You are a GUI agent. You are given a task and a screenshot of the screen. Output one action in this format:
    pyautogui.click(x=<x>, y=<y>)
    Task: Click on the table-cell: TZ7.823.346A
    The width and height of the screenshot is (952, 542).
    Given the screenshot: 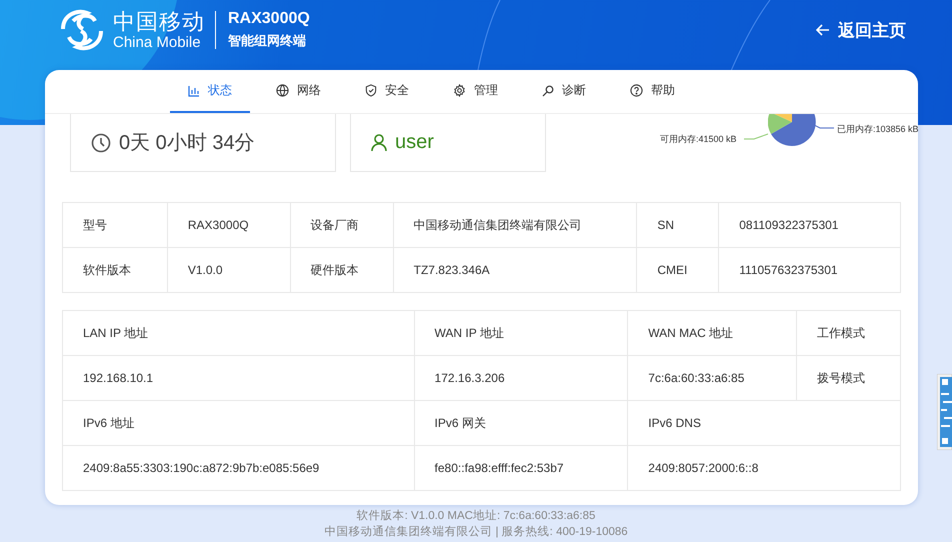 What is the action you would take?
    pyautogui.click(x=515, y=270)
    